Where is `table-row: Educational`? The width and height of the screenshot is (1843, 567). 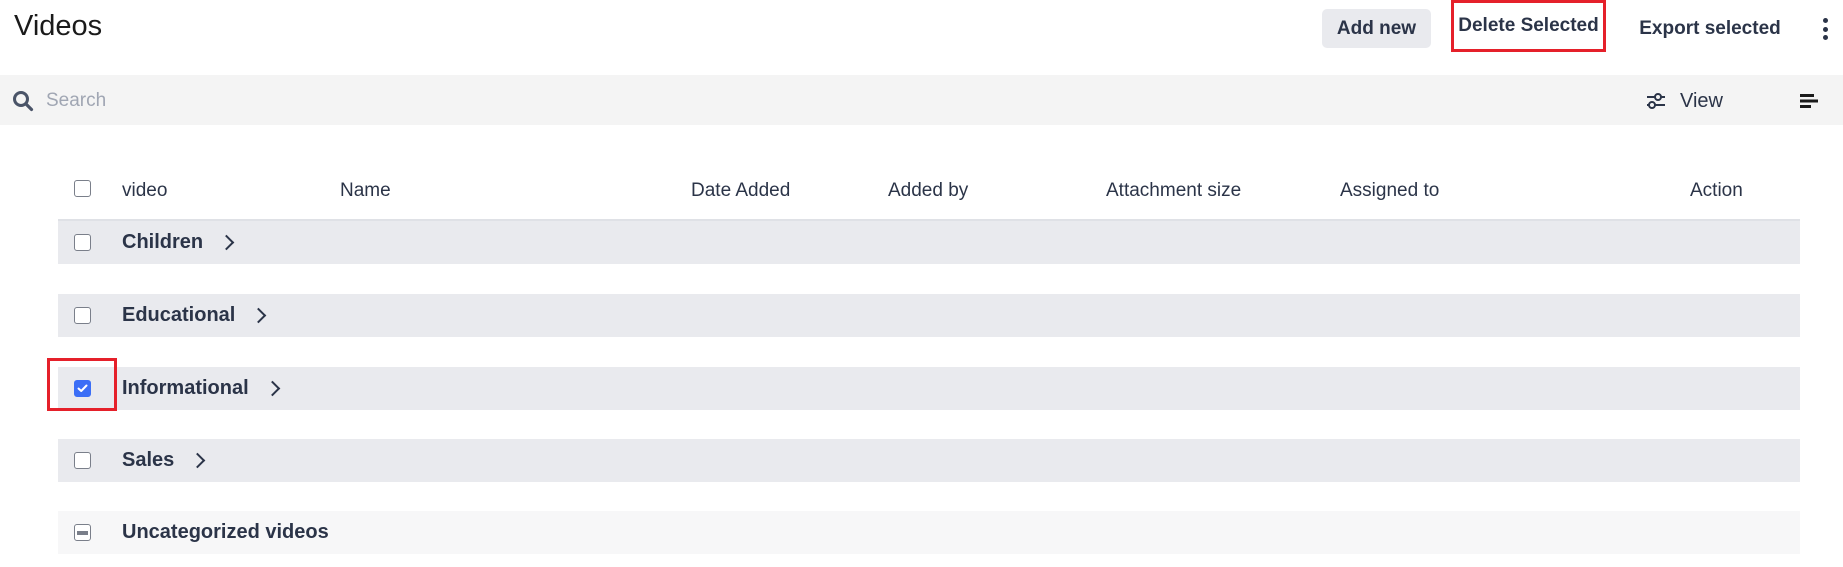 table-row: Educational is located at coordinates (929, 315).